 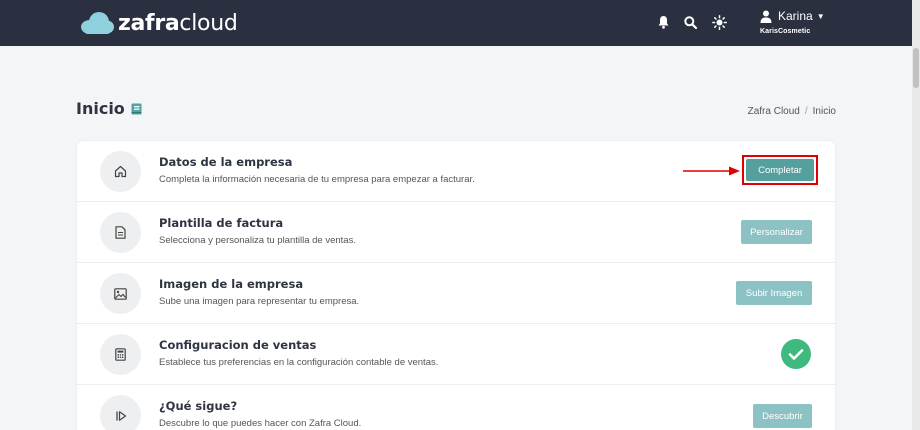 I want to click on checkmark-icon, so click(x=796, y=354).